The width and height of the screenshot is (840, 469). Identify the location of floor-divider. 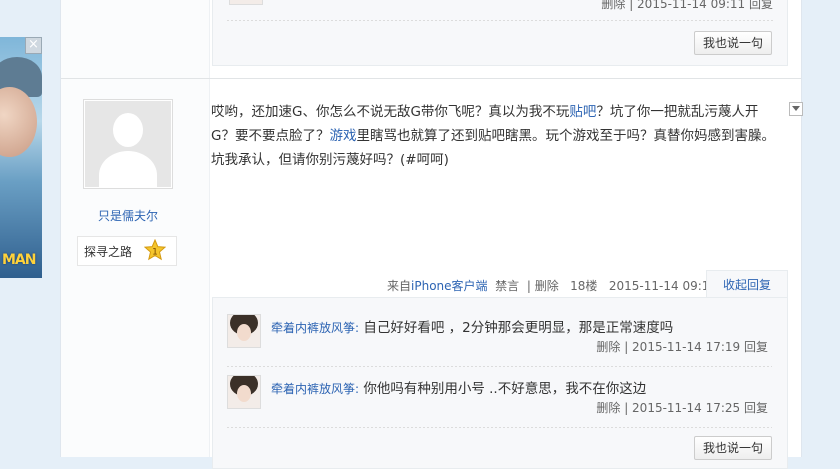
(431, 78).